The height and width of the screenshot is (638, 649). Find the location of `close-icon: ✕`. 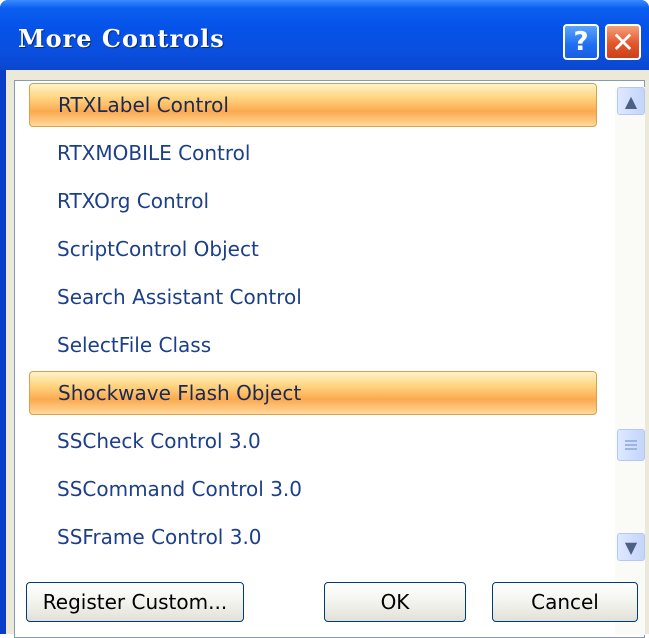

close-icon: ✕ is located at coordinates (623, 42).